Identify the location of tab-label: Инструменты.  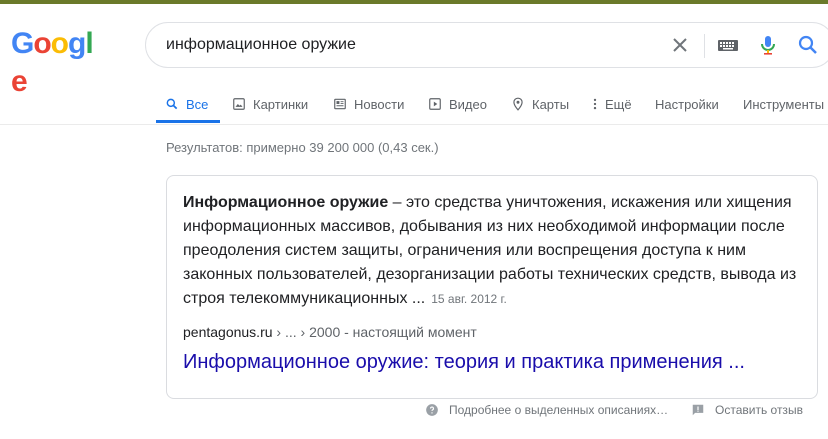
(784, 104).